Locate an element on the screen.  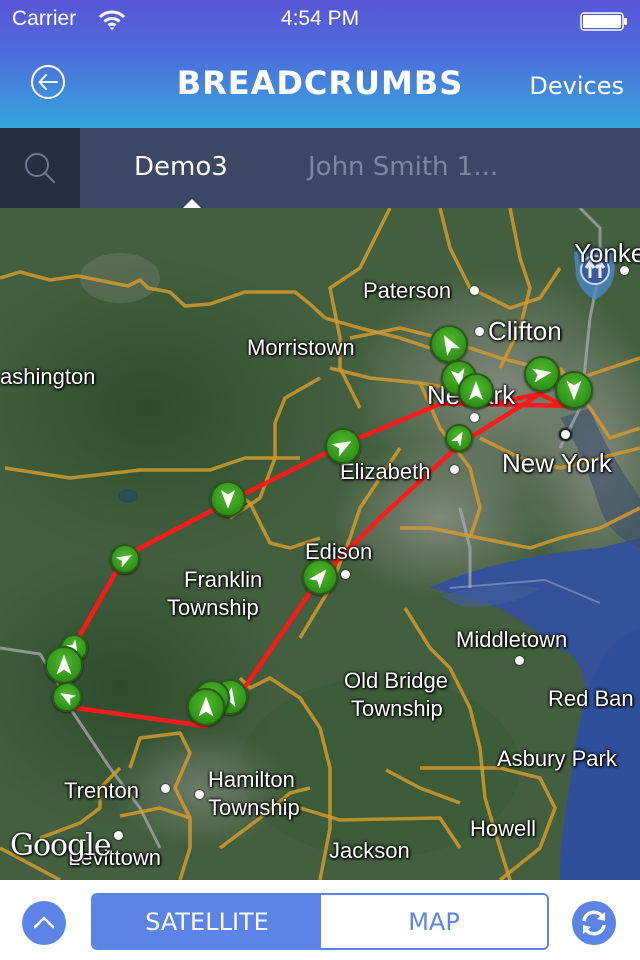
place-dot-new-york is located at coordinates (565, 434).